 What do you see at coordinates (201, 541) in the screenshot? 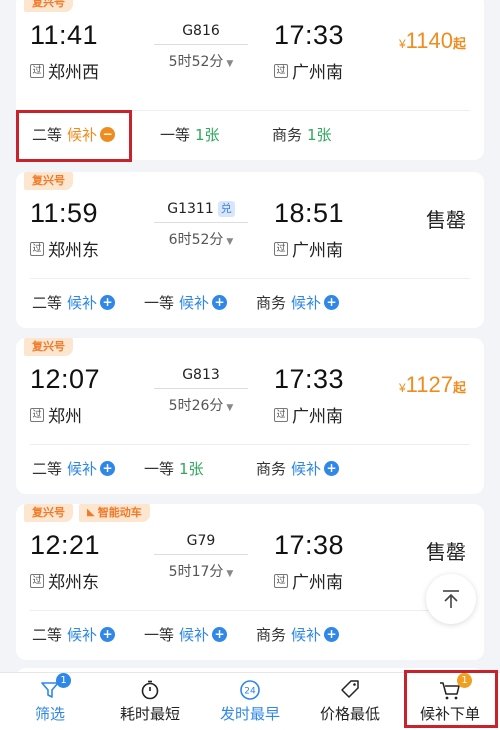
I see `train-number: G79` at bounding box center [201, 541].